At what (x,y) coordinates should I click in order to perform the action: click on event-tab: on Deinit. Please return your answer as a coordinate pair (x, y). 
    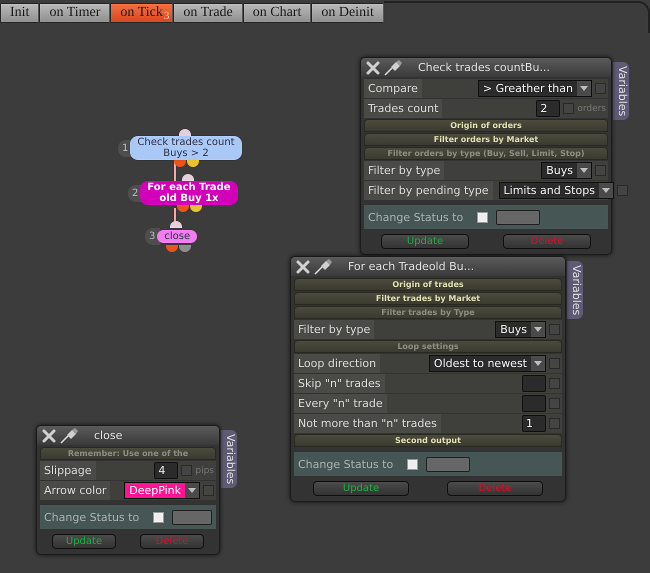
    Looking at the image, I should click on (347, 13).